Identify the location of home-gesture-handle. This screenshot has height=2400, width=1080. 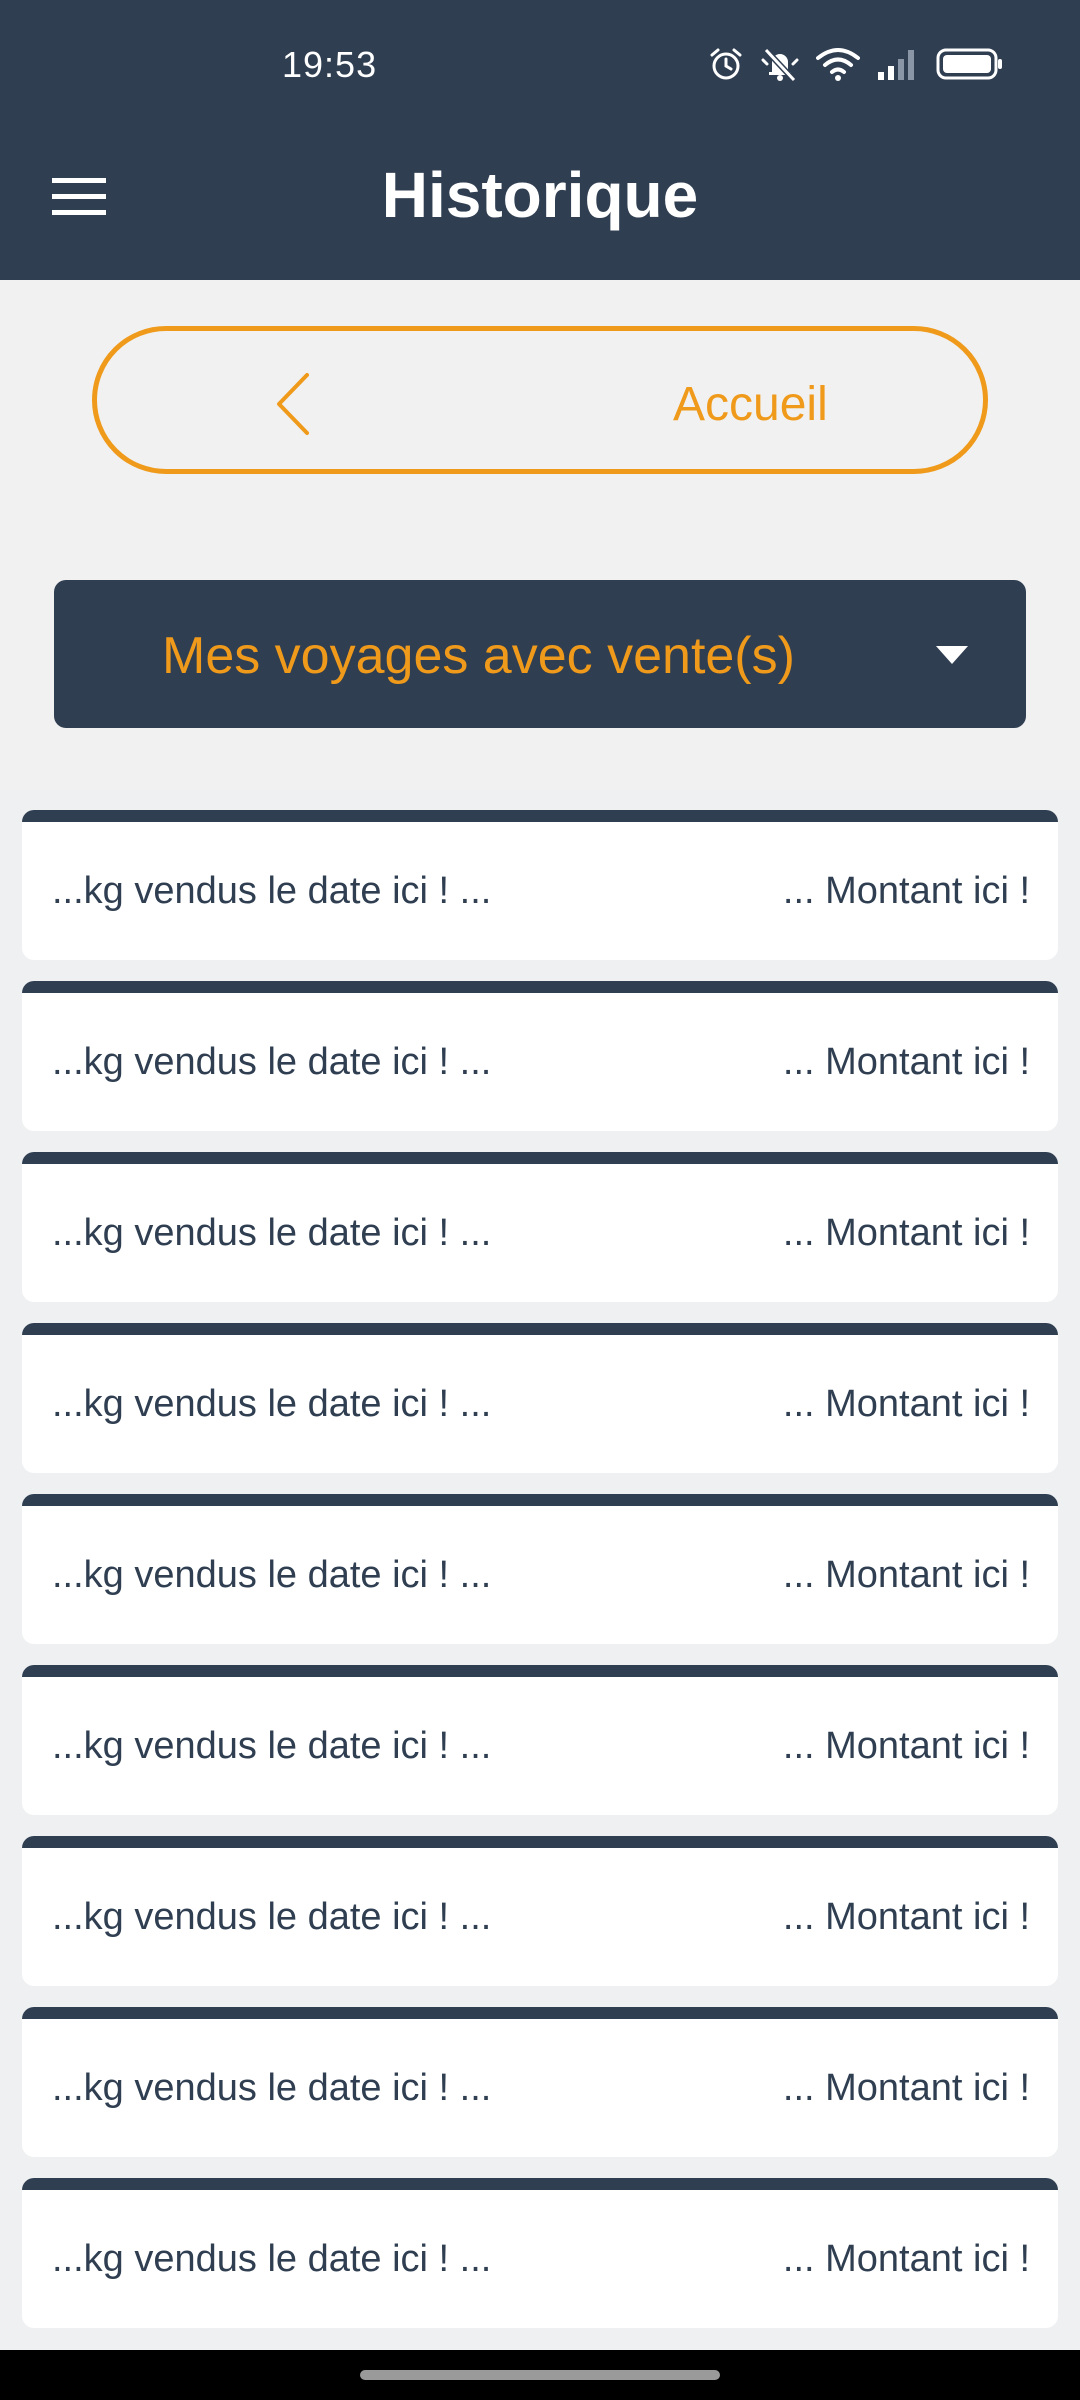
(540, 2375).